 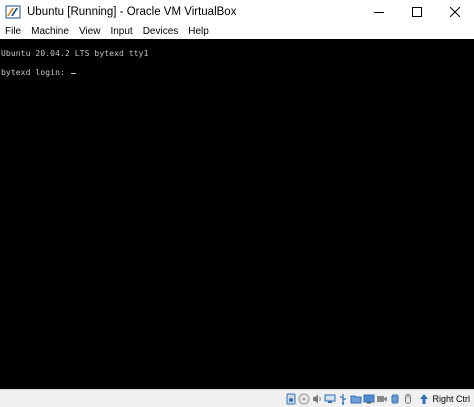 I want to click on menu-bar: File Machine View Input Devices Help, so click(x=237, y=31).